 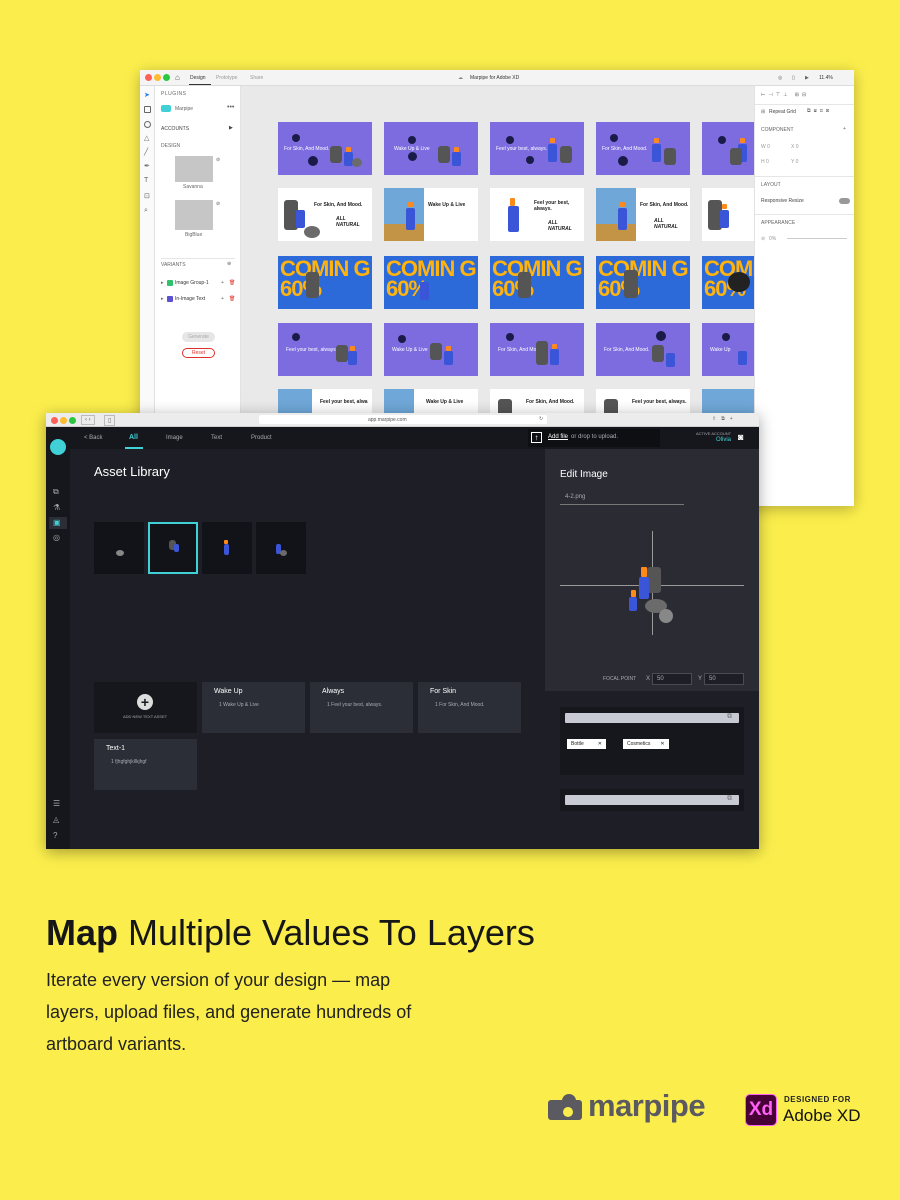 What do you see at coordinates (174, 438) in the screenshot?
I see `tab-image: Image` at bounding box center [174, 438].